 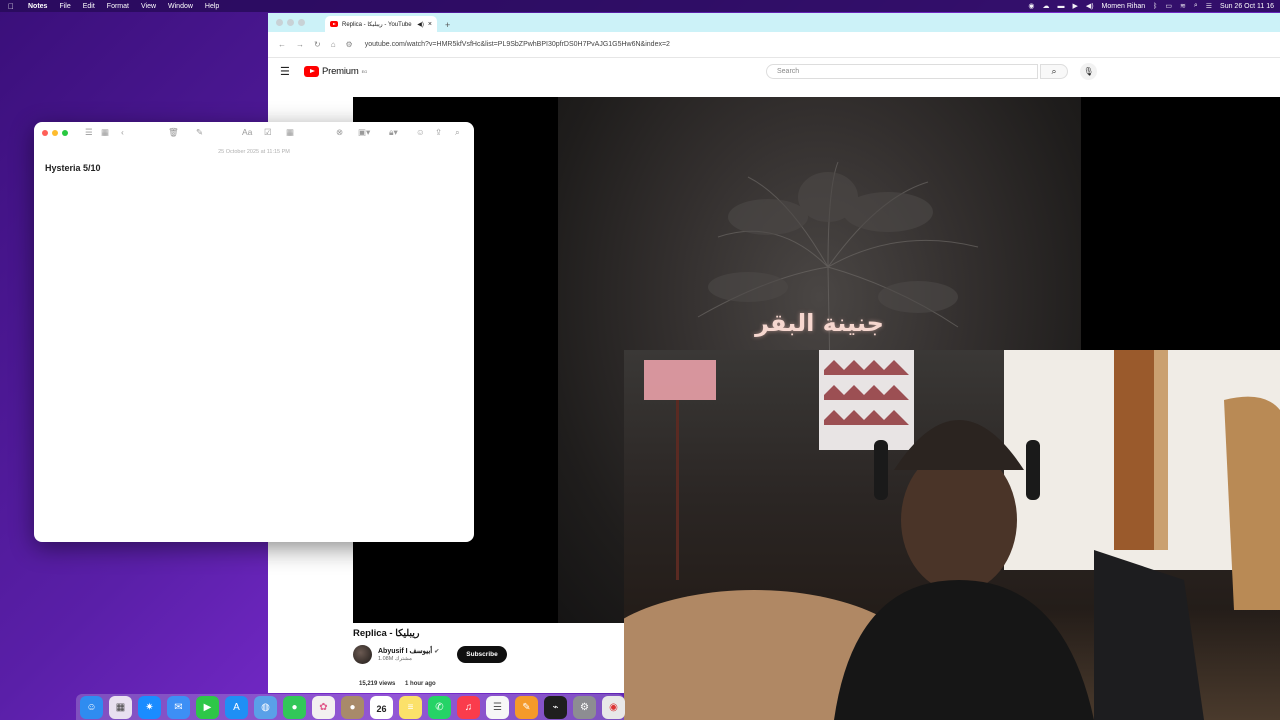 What do you see at coordinates (420, 24) in the screenshot?
I see `speaker-icon: ◀)` at bounding box center [420, 24].